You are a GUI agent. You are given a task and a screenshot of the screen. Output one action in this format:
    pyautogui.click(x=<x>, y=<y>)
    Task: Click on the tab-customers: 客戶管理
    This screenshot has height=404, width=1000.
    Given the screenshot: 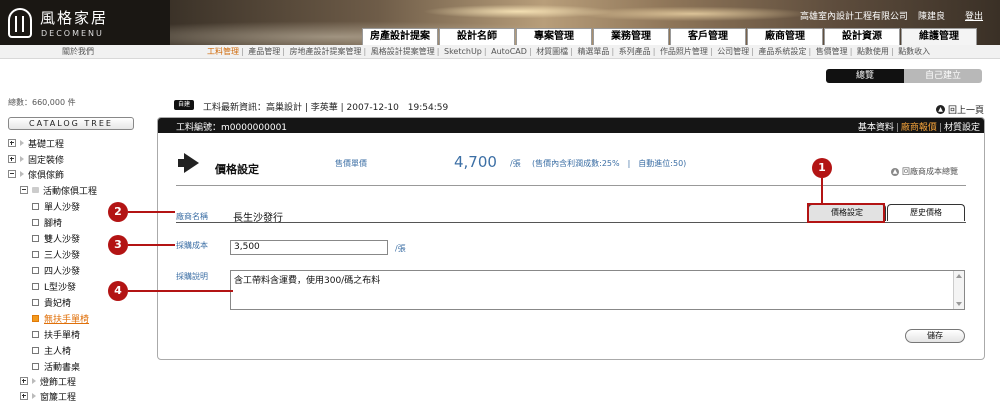 What is the action you would take?
    pyautogui.click(x=708, y=36)
    